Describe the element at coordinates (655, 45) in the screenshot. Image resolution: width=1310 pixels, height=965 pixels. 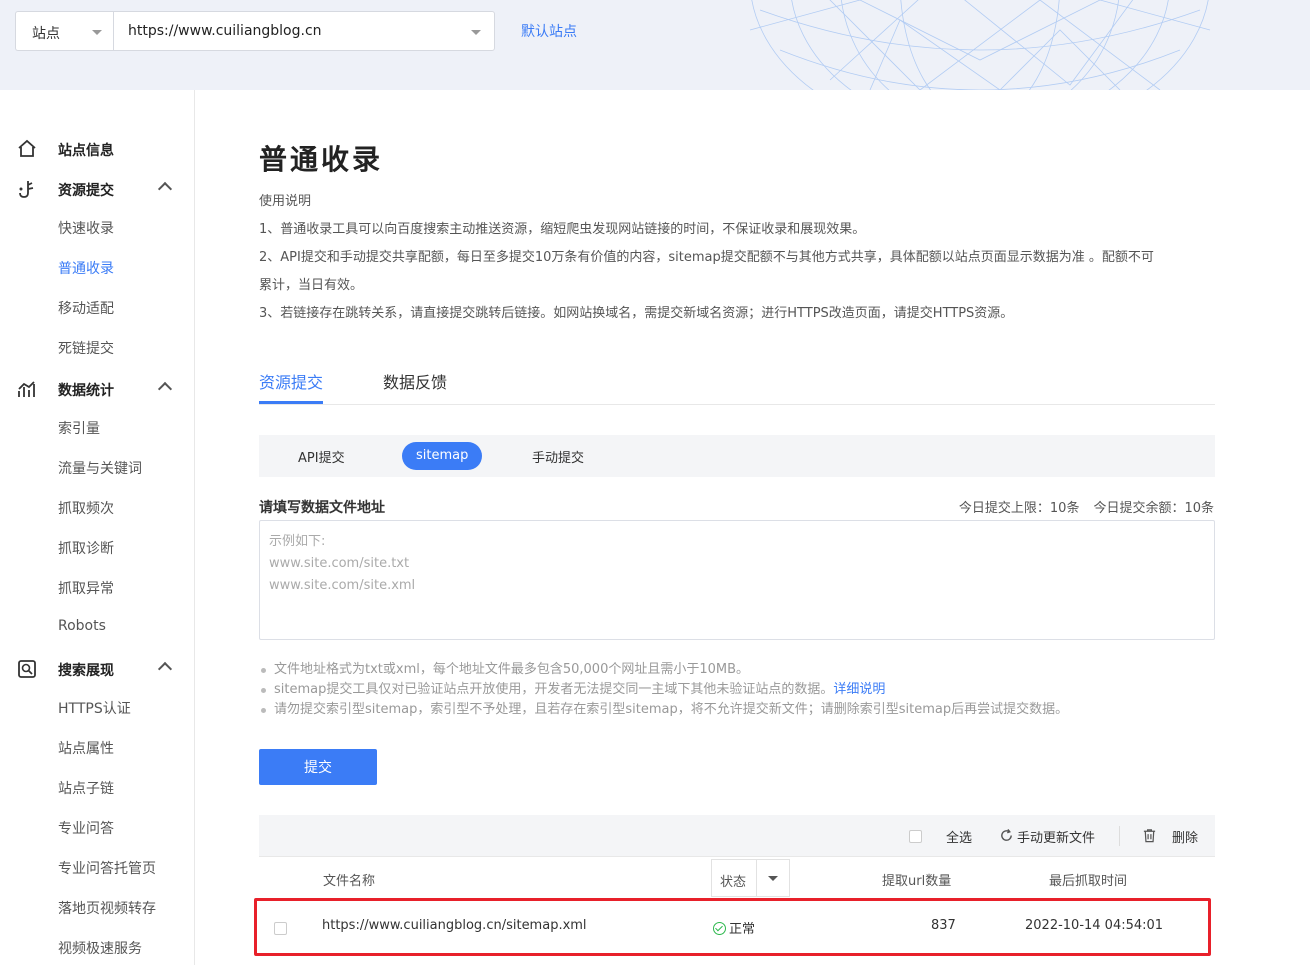
I see `top-bar: 站点 https://www.cuiliangblog.cn 默认站点` at that location.